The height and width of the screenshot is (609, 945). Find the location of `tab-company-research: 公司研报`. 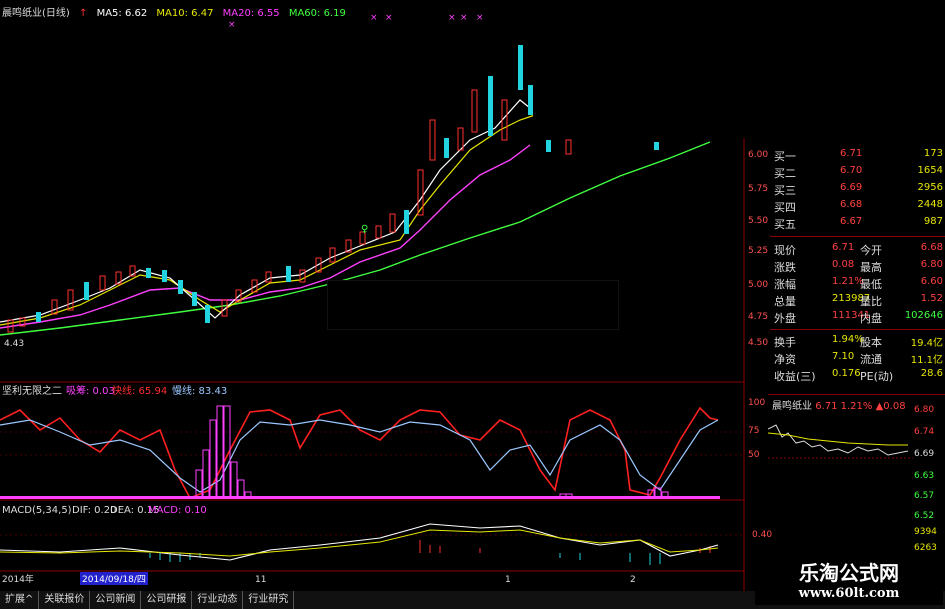

tab-company-research: 公司研报 is located at coordinates (167, 600).